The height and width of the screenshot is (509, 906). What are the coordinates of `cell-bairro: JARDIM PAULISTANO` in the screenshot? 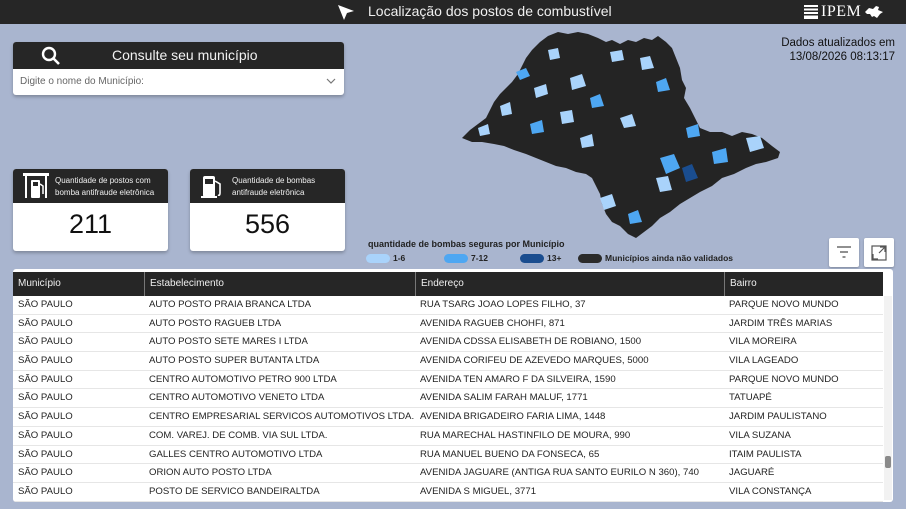 It's located at (778, 417).